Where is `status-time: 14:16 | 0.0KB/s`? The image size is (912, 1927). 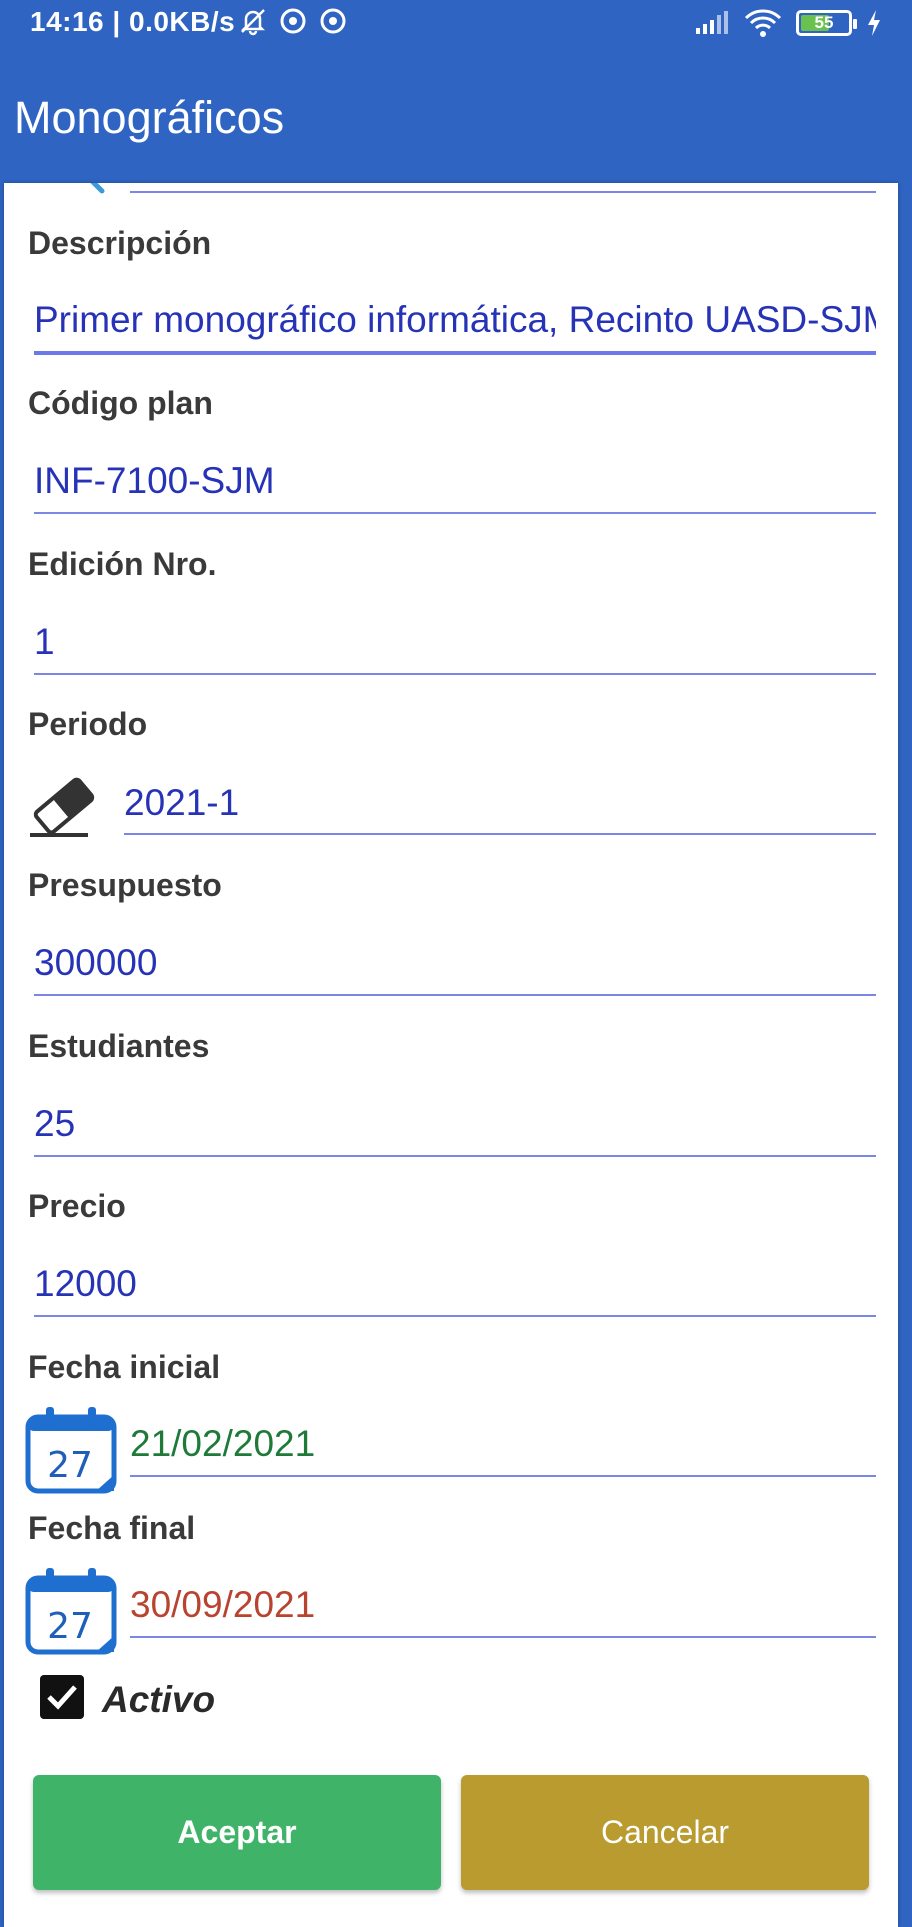 status-time: 14:16 | 0.0KB/s is located at coordinates (133, 21).